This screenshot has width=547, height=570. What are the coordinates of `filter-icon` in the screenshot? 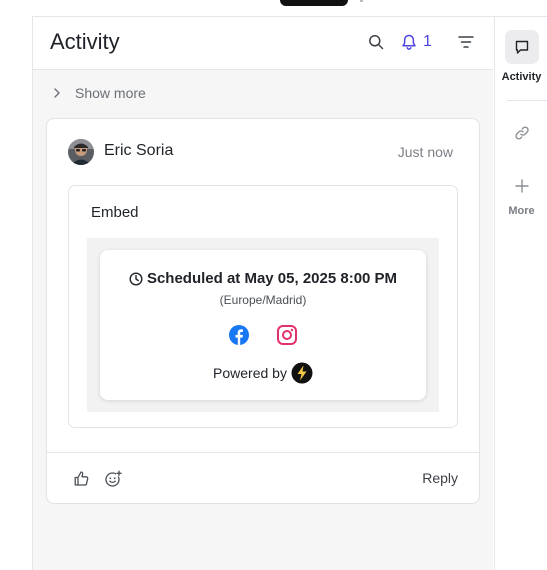 It's located at (466, 42).